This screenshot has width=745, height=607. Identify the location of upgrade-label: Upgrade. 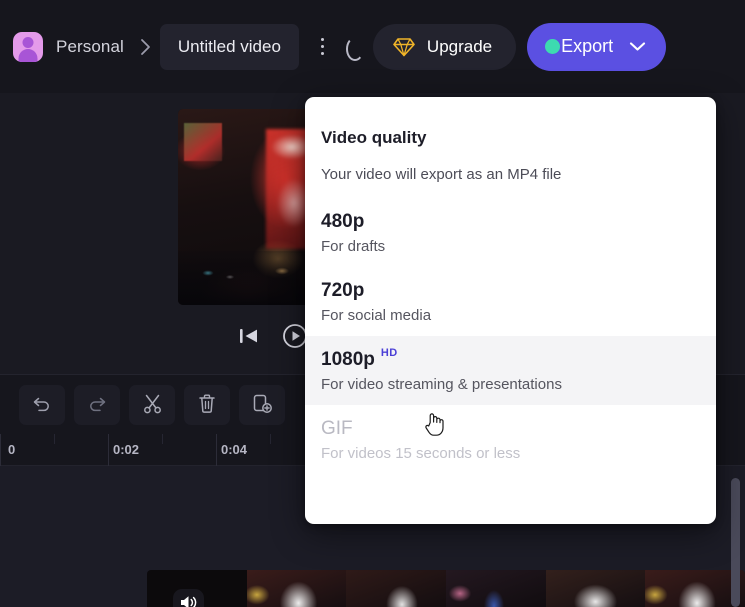
(459, 46).